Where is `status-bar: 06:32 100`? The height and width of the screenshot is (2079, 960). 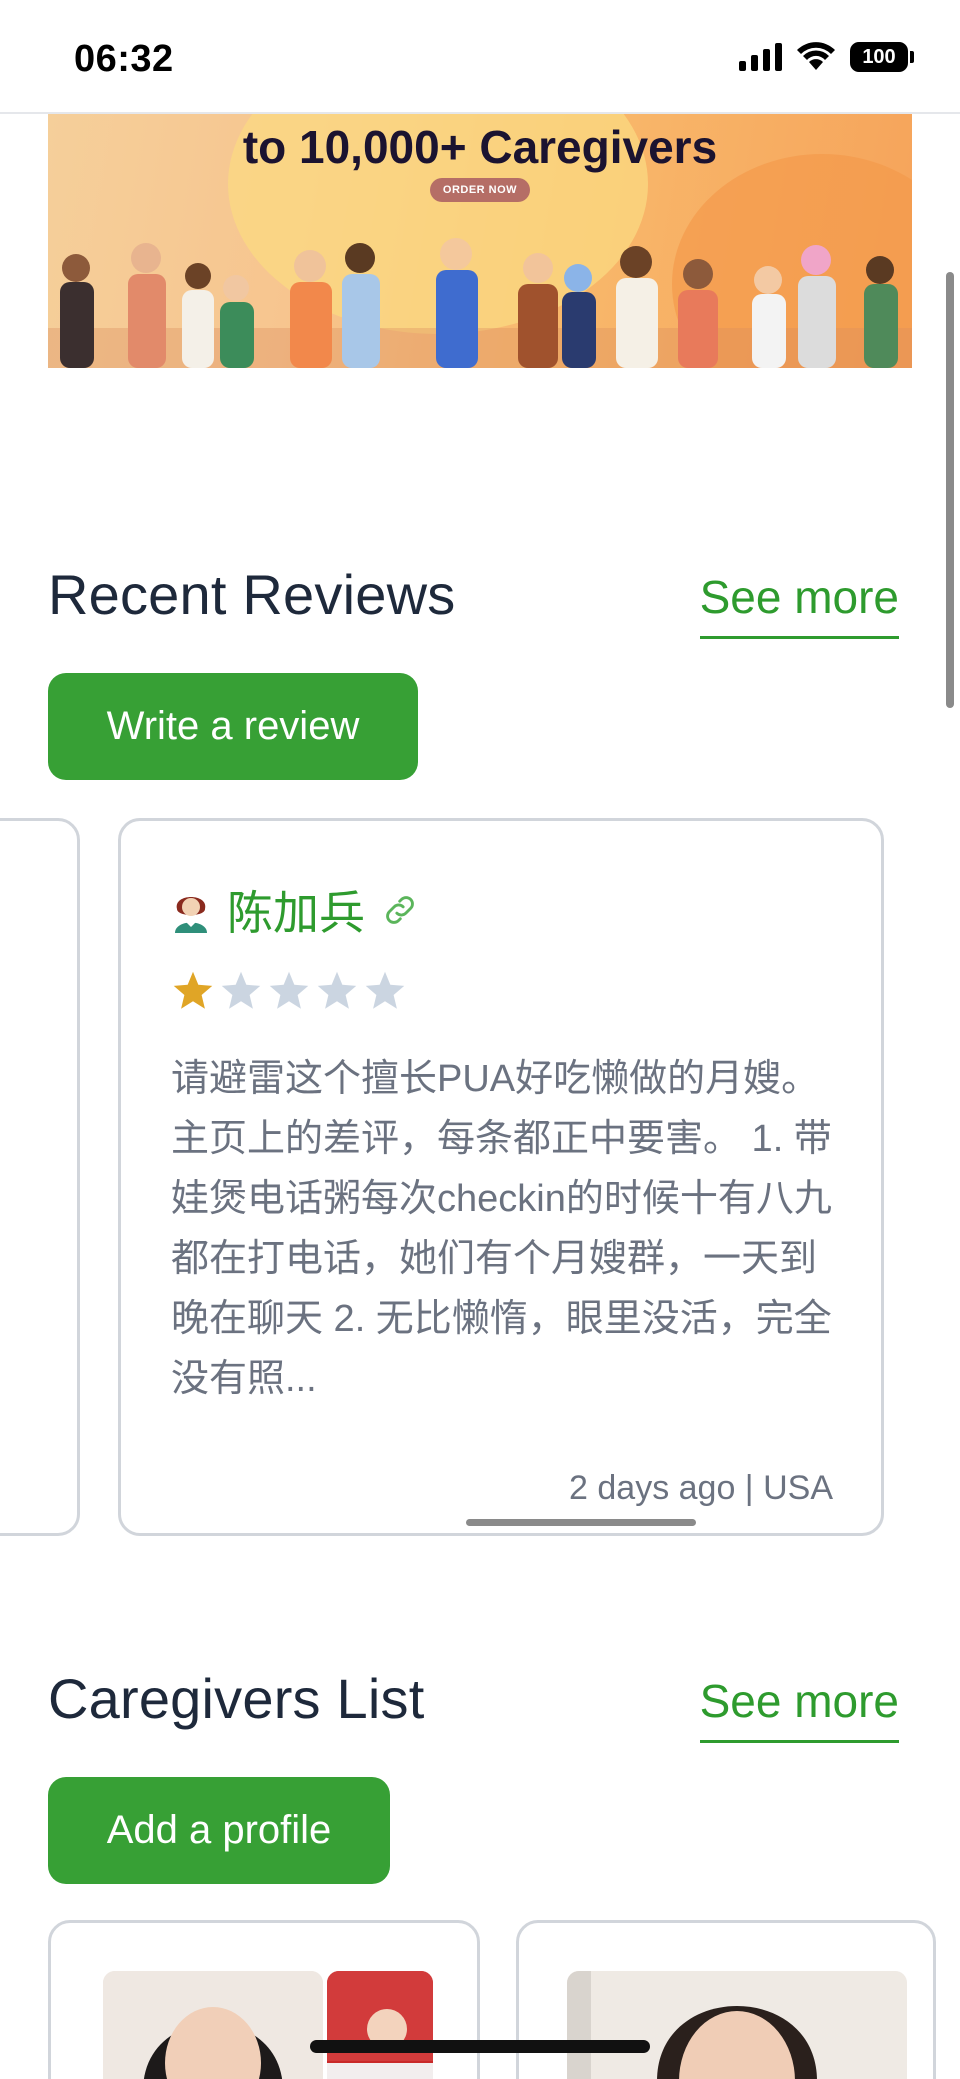 status-bar: 06:32 100 is located at coordinates (480, 57).